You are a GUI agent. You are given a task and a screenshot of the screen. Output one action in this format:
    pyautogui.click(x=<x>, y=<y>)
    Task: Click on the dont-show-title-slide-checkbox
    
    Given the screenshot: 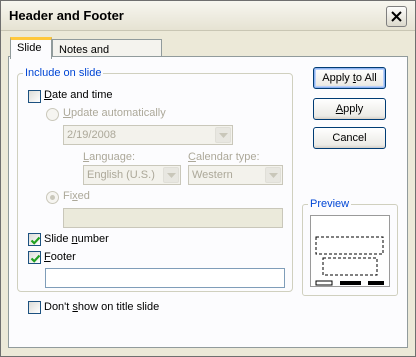 What is the action you would take?
    pyautogui.click(x=34, y=307)
    